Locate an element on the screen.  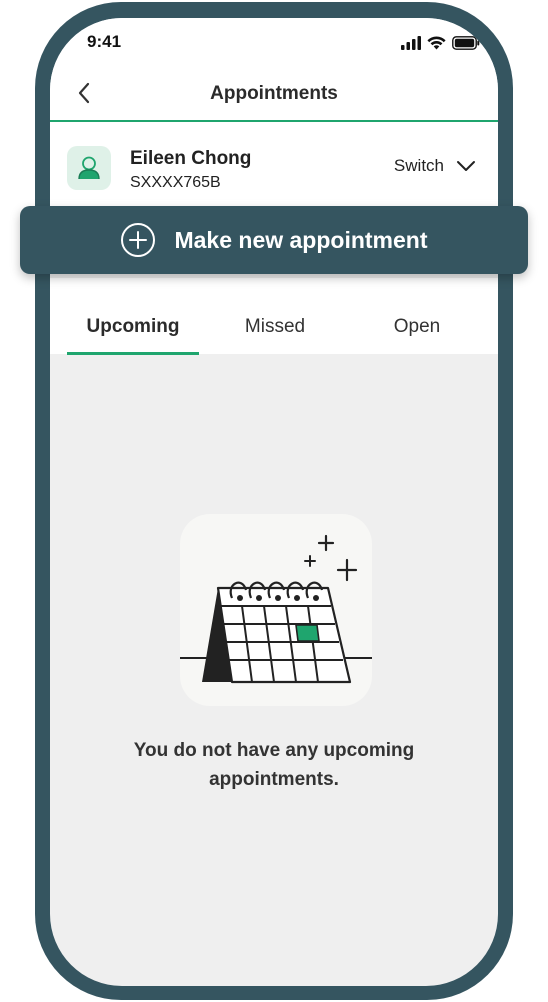
battery-icon is located at coordinates (466, 43).